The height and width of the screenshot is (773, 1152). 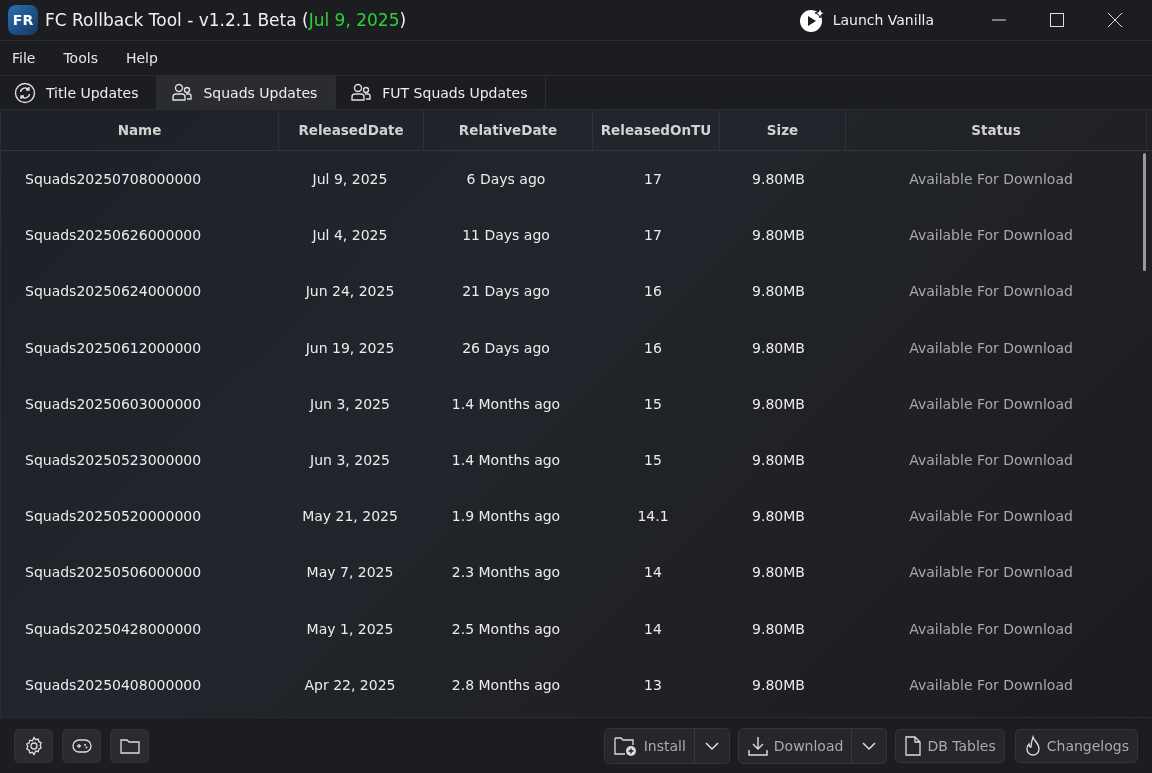 I want to click on tab: Squads Updates, so click(x=247, y=92).